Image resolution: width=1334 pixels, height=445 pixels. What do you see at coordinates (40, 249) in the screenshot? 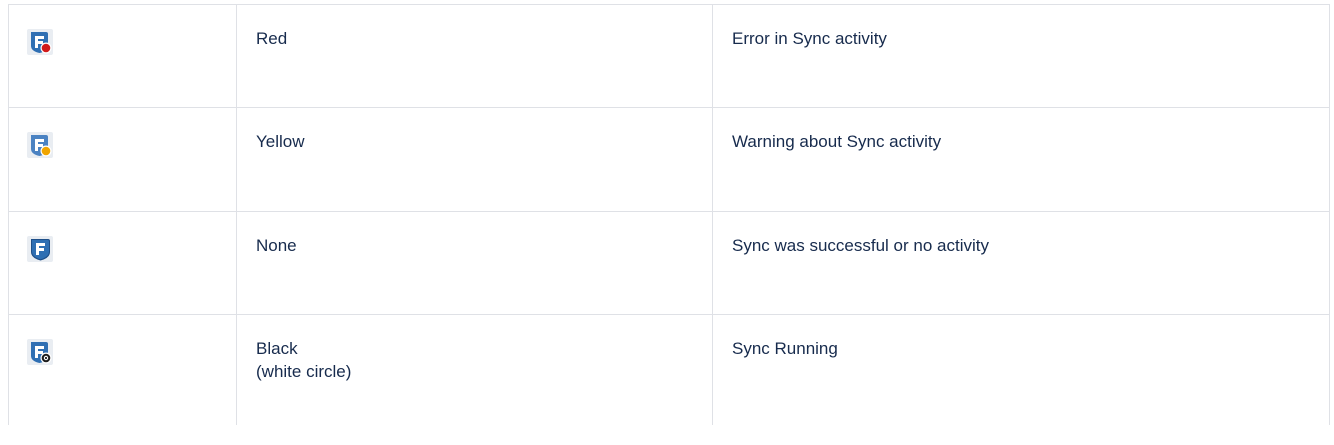
I see `sync-success-icon` at bounding box center [40, 249].